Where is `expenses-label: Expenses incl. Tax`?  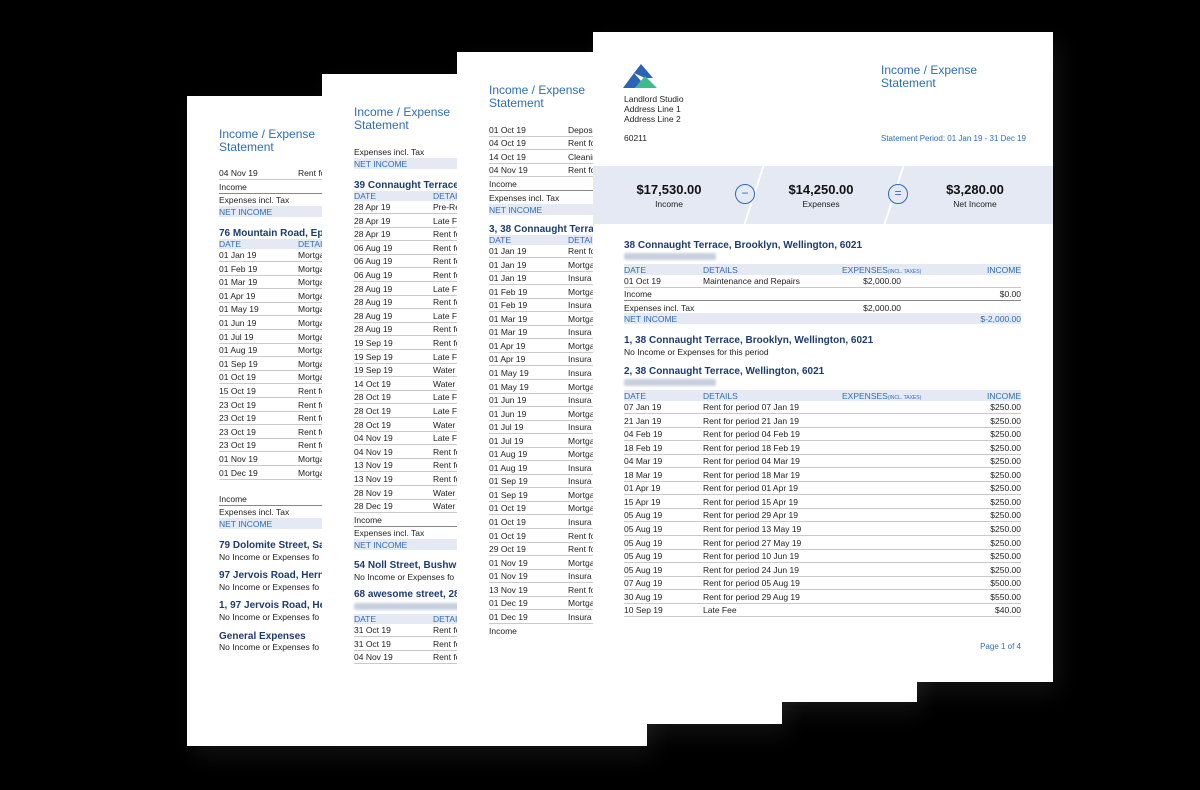
expenses-label: Expenses incl. Tax is located at coordinates (659, 308).